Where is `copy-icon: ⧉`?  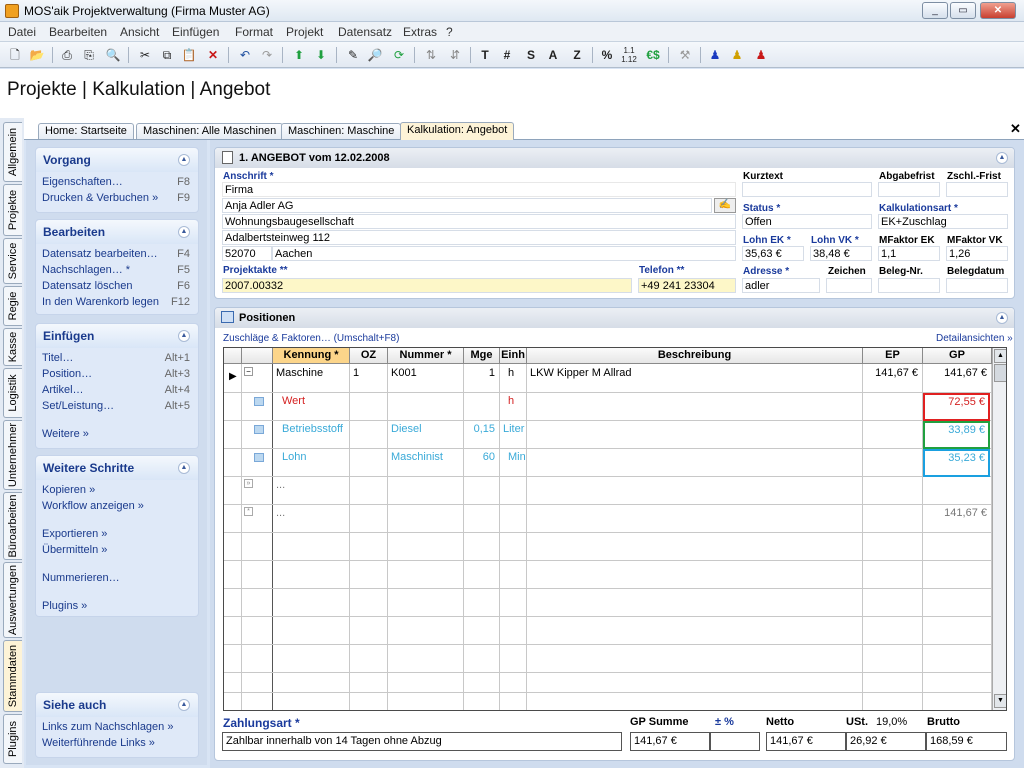 copy-icon: ⧉ is located at coordinates (167, 55).